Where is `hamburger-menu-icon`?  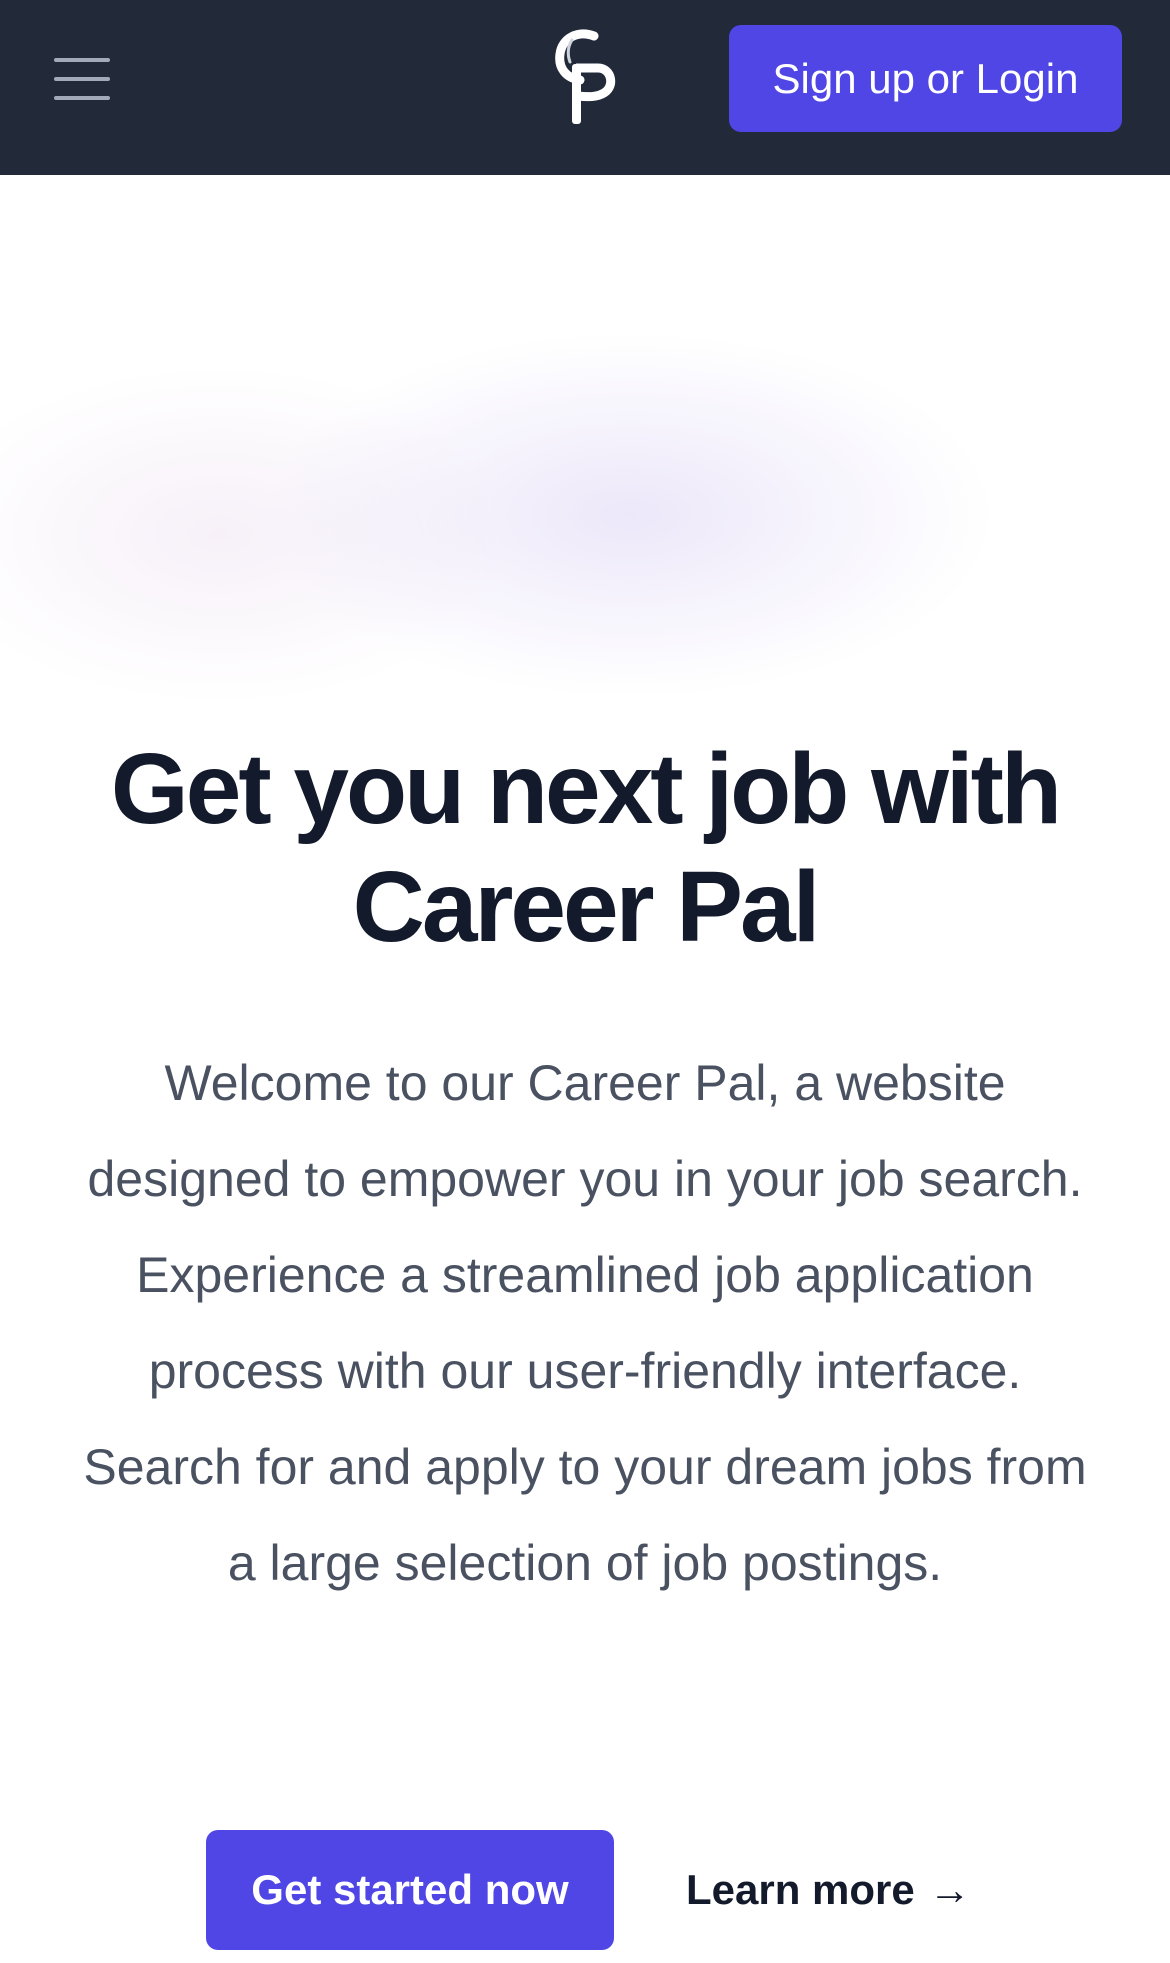 hamburger-menu-icon is located at coordinates (83, 79).